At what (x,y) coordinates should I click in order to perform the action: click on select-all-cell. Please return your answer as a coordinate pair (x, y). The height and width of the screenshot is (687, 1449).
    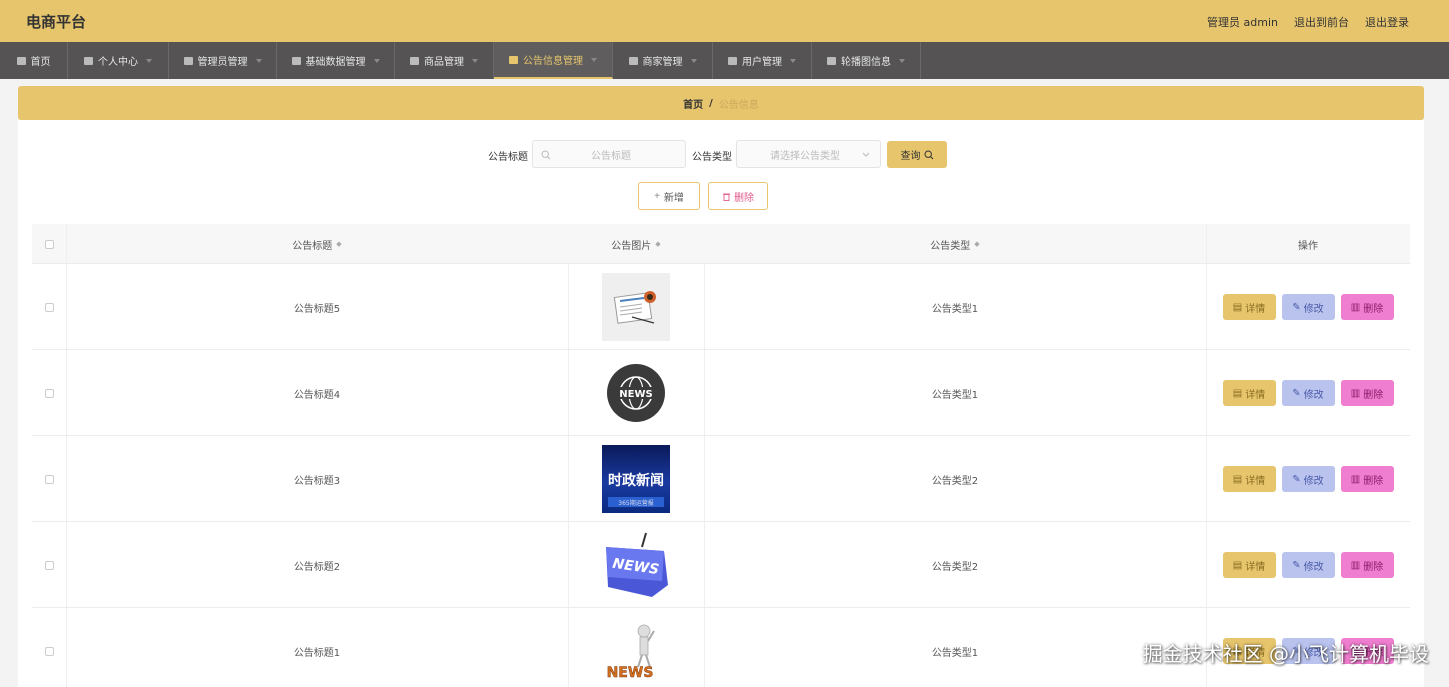
    Looking at the image, I should click on (49, 244).